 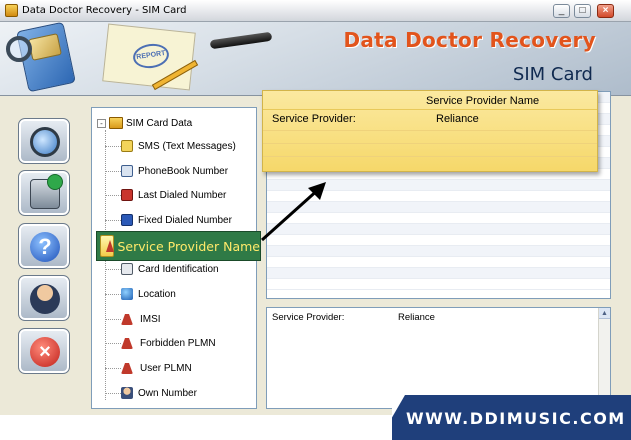 What do you see at coordinates (438, 358) in the screenshot?
I see `detail-panel: Service Provider: Reliance ▲` at bounding box center [438, 358].